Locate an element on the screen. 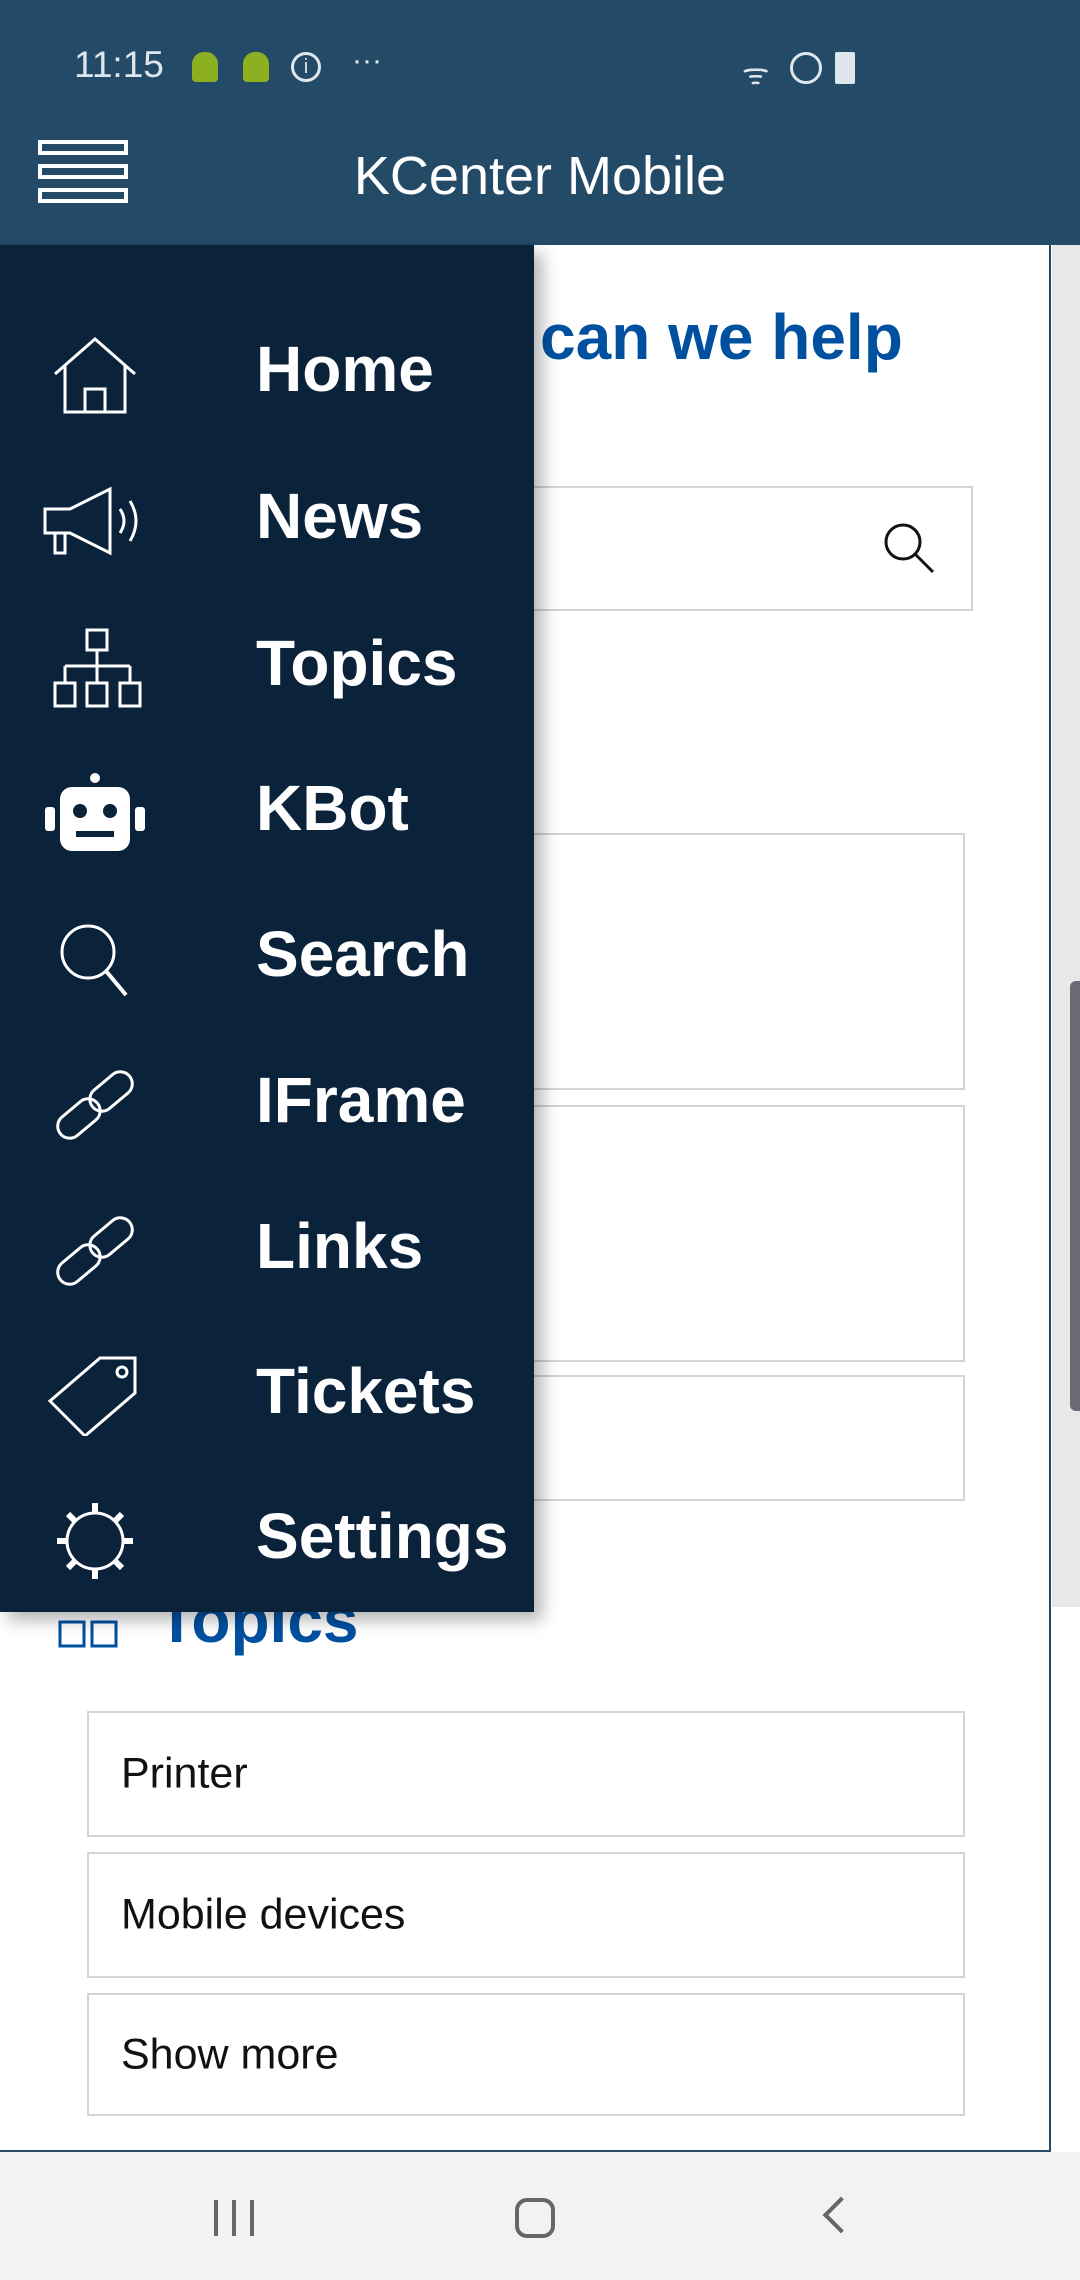  page-heading: can we help is located at coordinates (721, 337).